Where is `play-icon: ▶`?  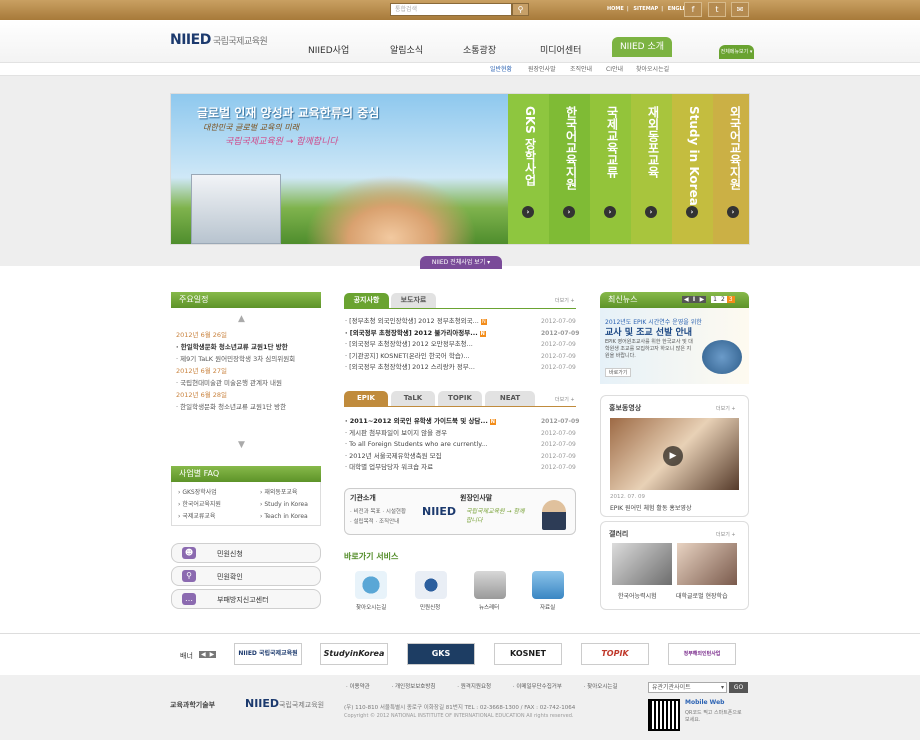
play-icon: ▶ is located at coordinates (673, 456).